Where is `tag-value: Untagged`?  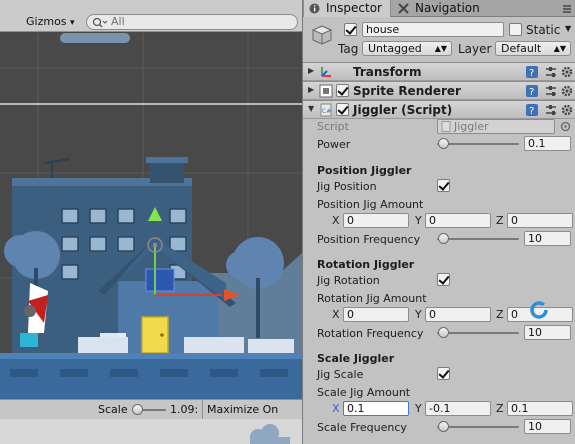
tag-value: Untagged is located at coordinates (395, 48).